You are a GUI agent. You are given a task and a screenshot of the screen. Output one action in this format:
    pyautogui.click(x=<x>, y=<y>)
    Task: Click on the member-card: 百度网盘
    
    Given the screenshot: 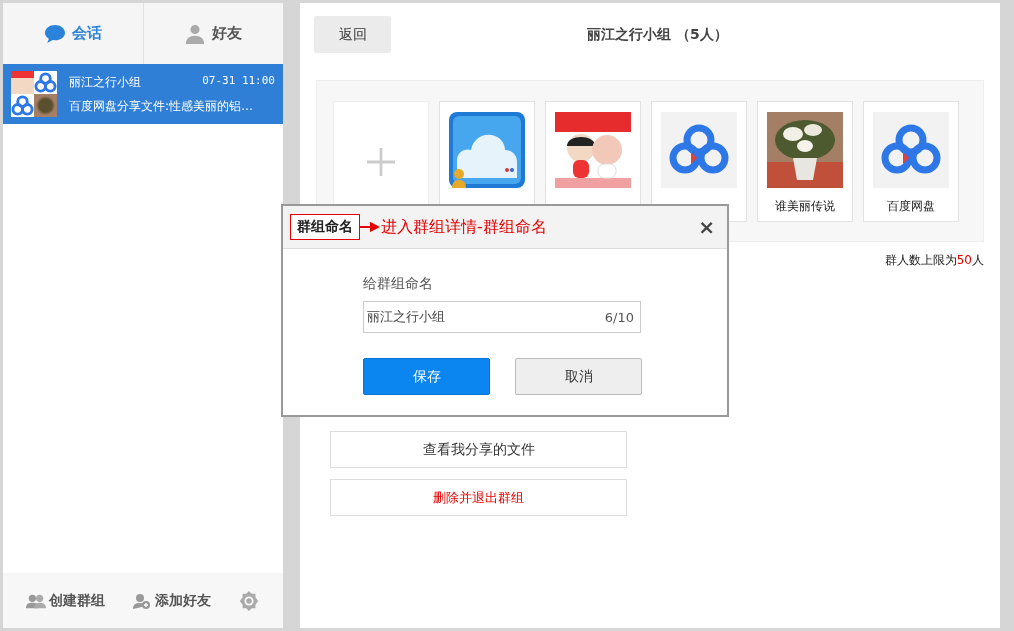 What is the action you would take?
    pyautogui.click(x=911, y=161)
    